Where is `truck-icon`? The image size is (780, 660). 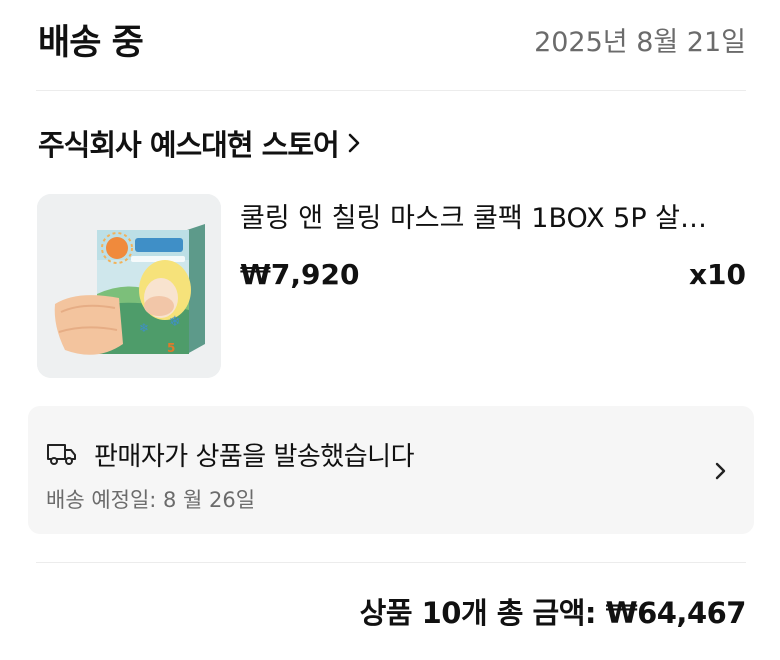
truck-icon is located at coordinates (61, 454).